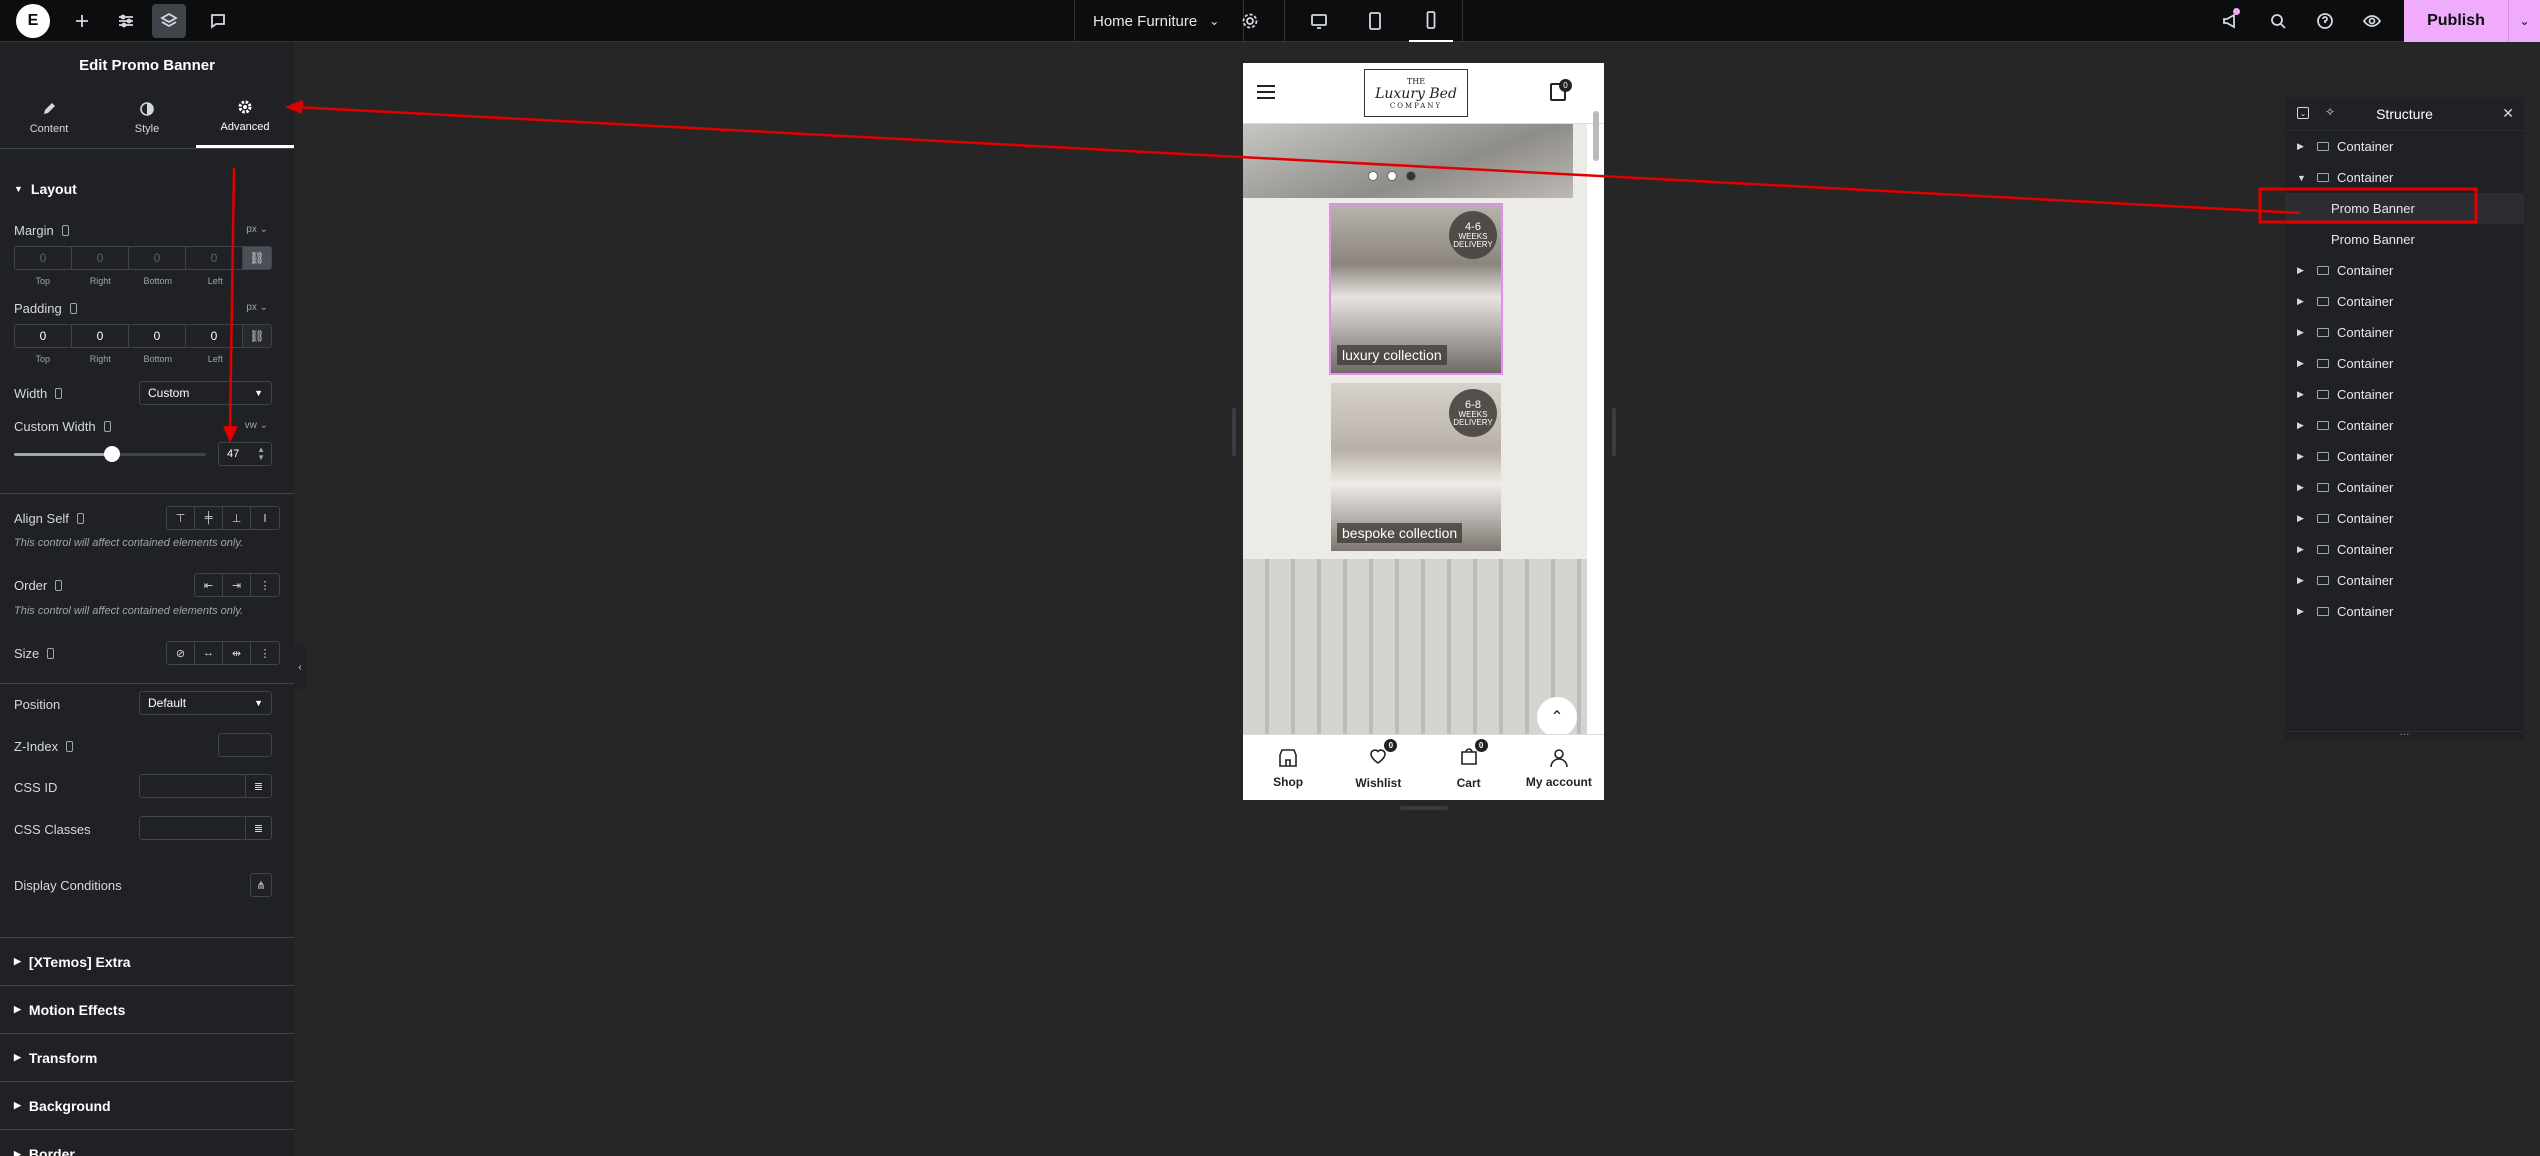 The width and height of the screenshot is (2540, 1156). What do you see at coordinates (1159, 21) in the screenshot?
I see `document-title-dropdown: Home Furniture ⌄` at bounding box center [1159, 21].